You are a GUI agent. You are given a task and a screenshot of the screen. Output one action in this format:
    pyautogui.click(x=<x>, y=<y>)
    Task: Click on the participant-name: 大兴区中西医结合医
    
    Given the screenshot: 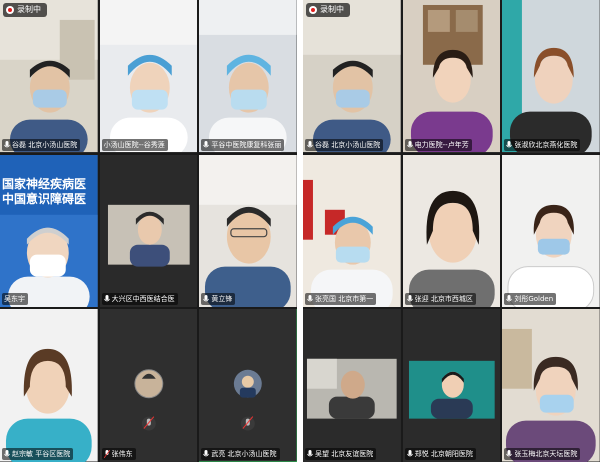 What is the action you would take?
    pyautogui.click(x=143, y=299)
    